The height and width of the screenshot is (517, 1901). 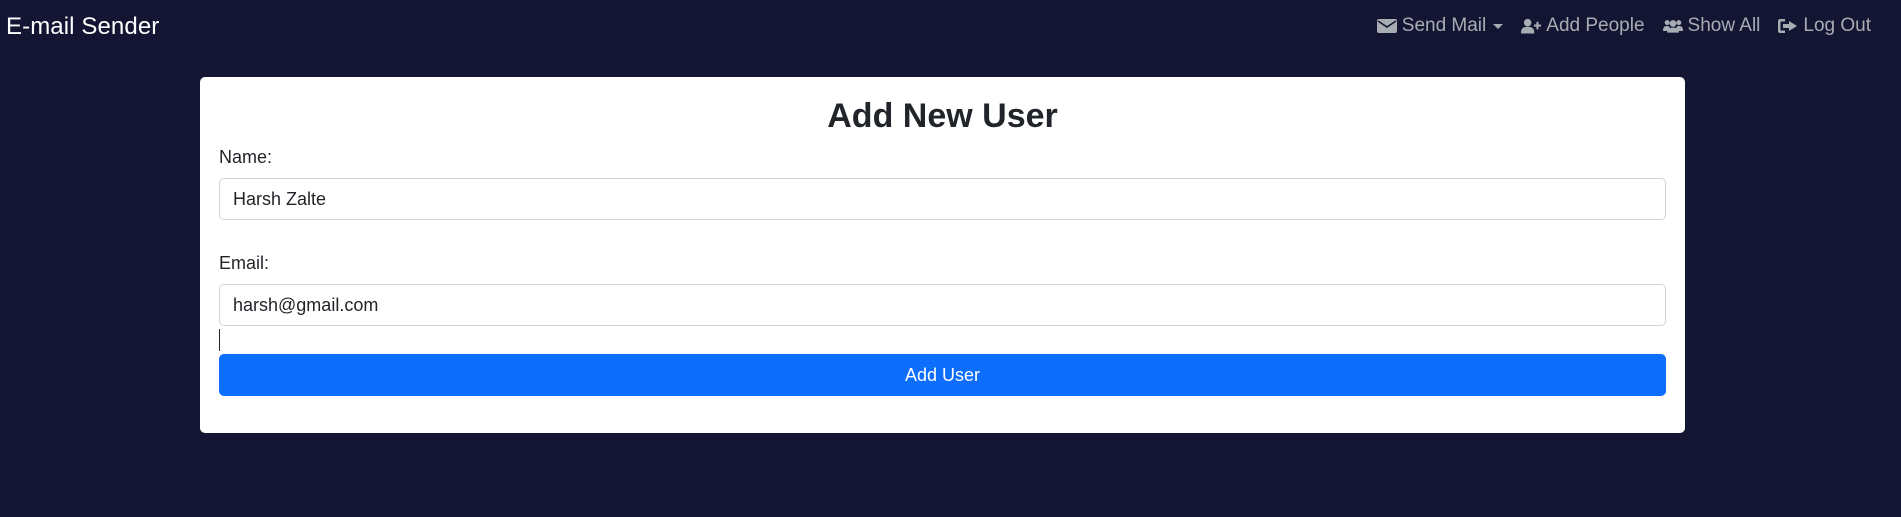 I want to click on nav-log-out-label: Log Out, so click(x=1837, y=25).